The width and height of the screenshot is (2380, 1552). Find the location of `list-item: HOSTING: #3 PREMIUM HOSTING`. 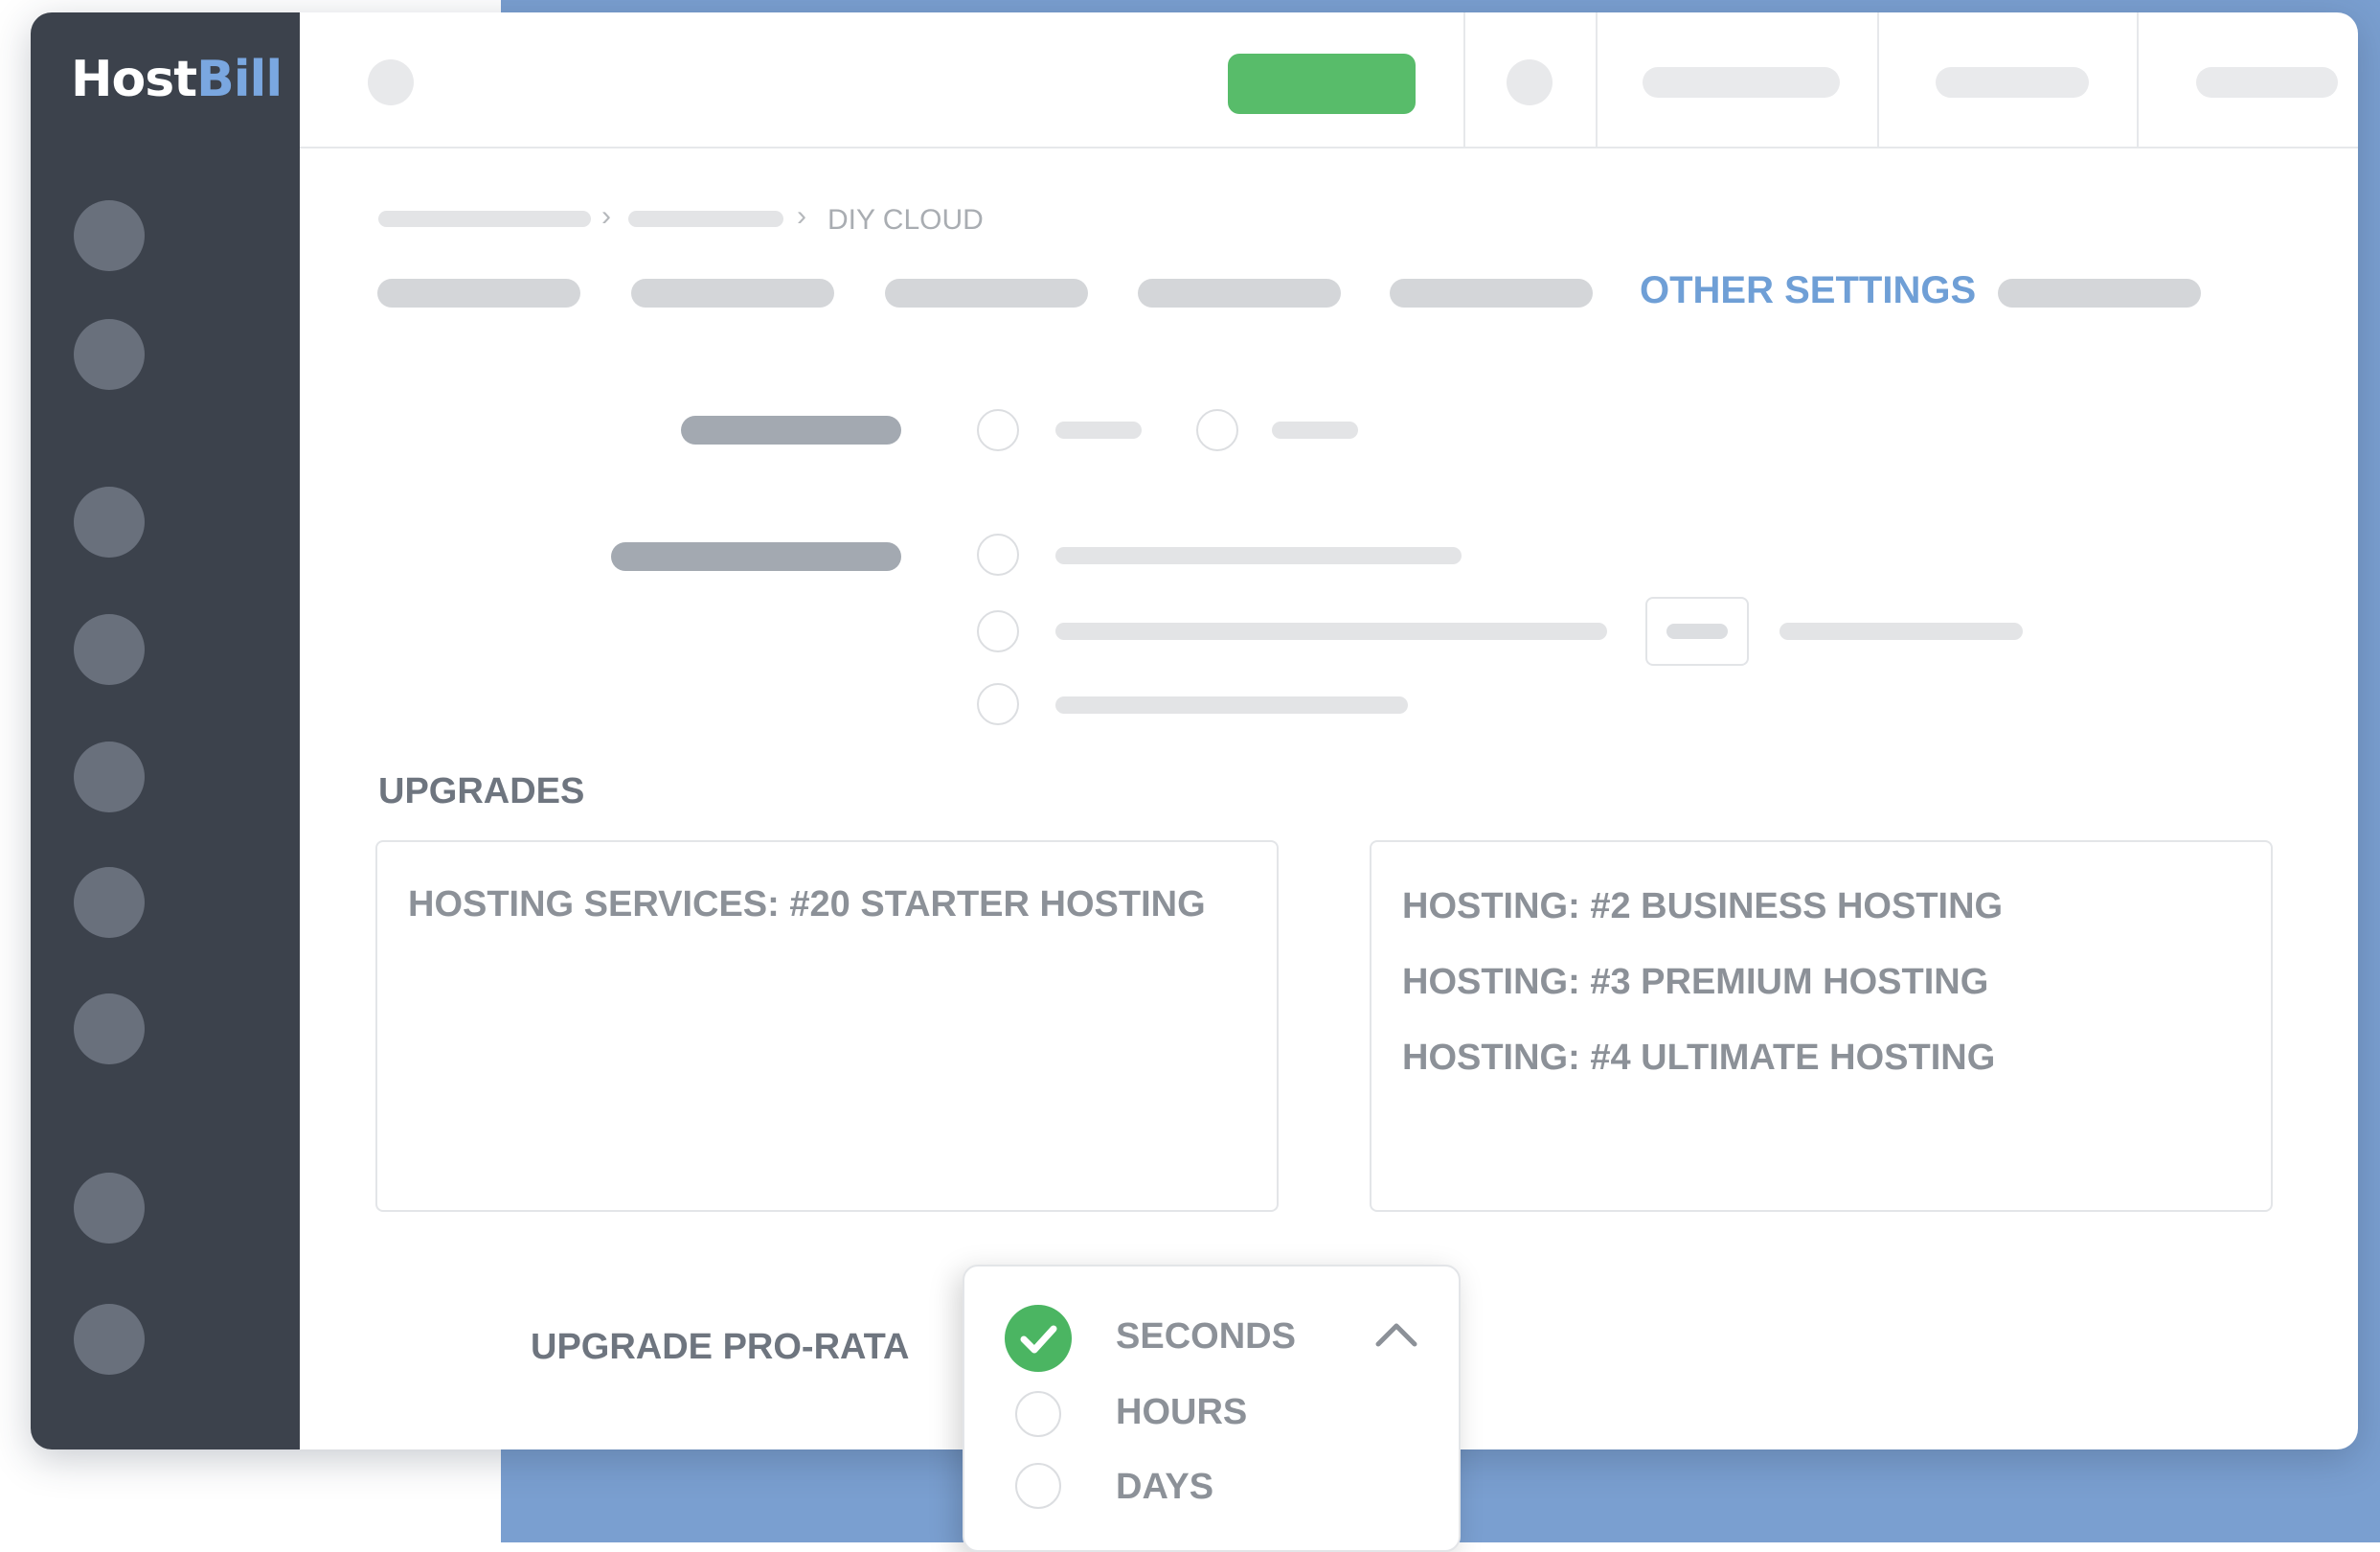

list-item: HOSTING: #3 PREMIUM HOSTING is located at coordinates (1695, 982).